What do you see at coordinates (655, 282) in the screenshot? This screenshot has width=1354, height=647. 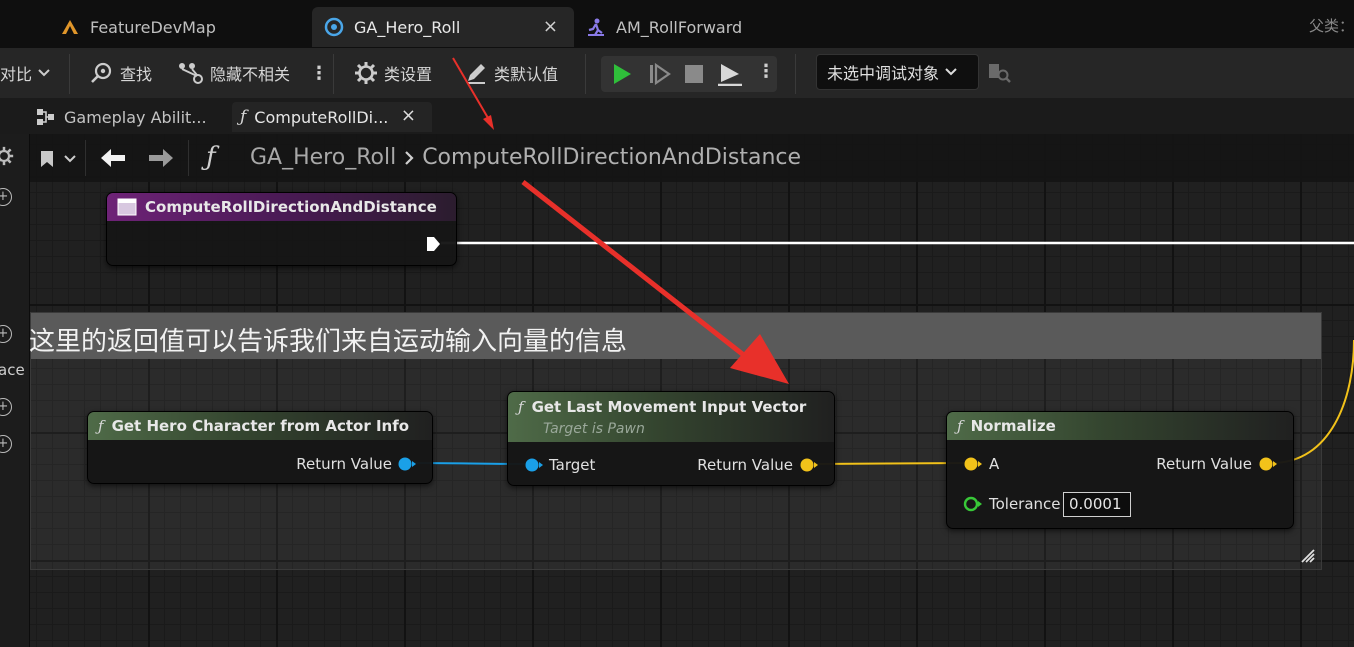 I see `annotation-arrow-large` at bounding box center [655, 282].